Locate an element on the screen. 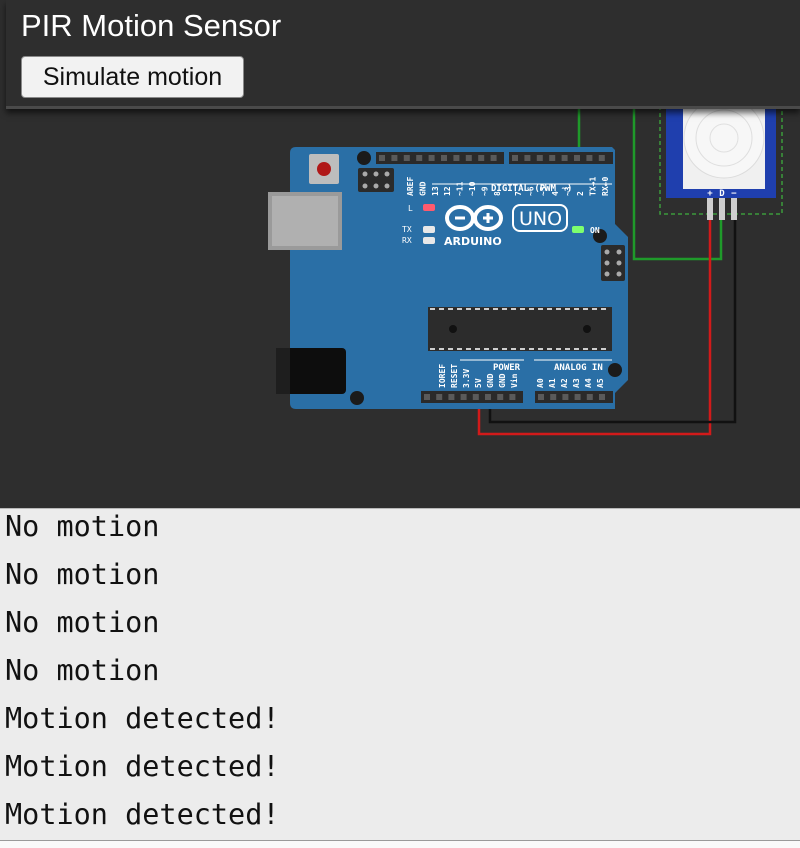 The width and height of the screenshot is (800, 848). pin-label: A0 is located at coordinates (540, 383).